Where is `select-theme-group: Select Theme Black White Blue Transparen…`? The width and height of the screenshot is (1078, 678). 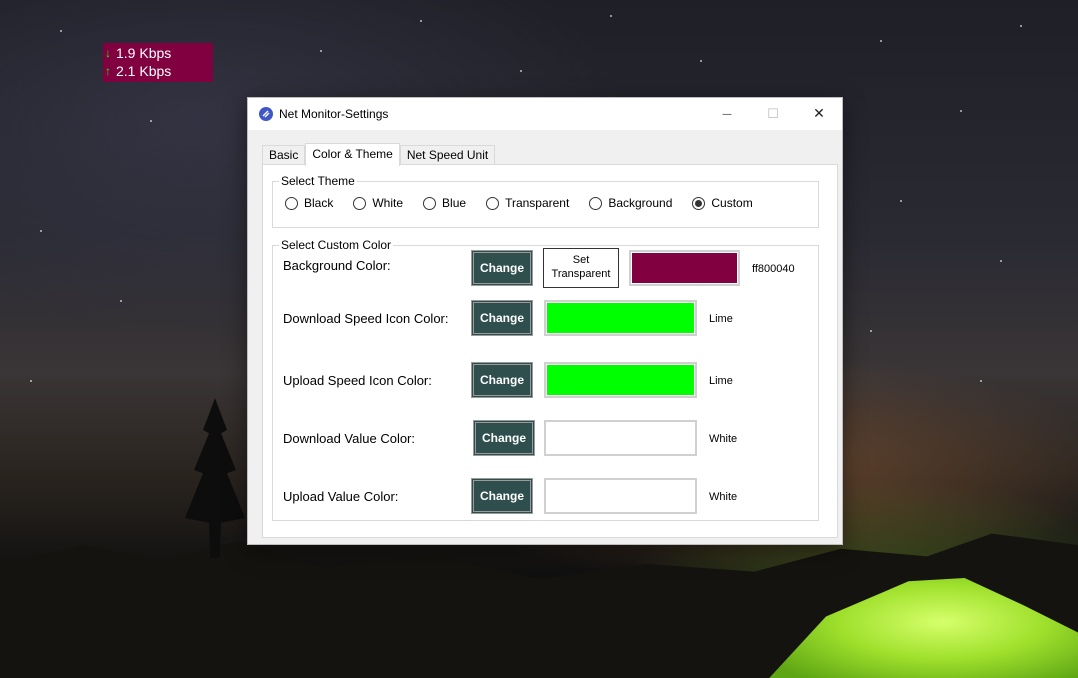
select-theme-group: Select Theme Black White Blue Transparen… is located at coordinates (545, 201).